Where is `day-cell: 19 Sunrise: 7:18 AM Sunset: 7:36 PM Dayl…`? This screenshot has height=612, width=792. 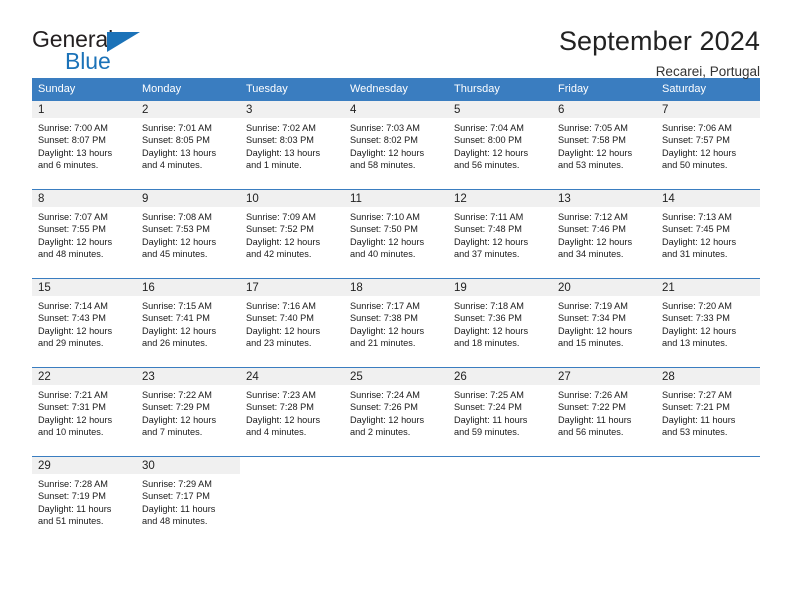
day-cell: 19 Sunrise: 7:18 AM Sunset: 7:36 PM Dayl… is located at coordinates (500, 323).